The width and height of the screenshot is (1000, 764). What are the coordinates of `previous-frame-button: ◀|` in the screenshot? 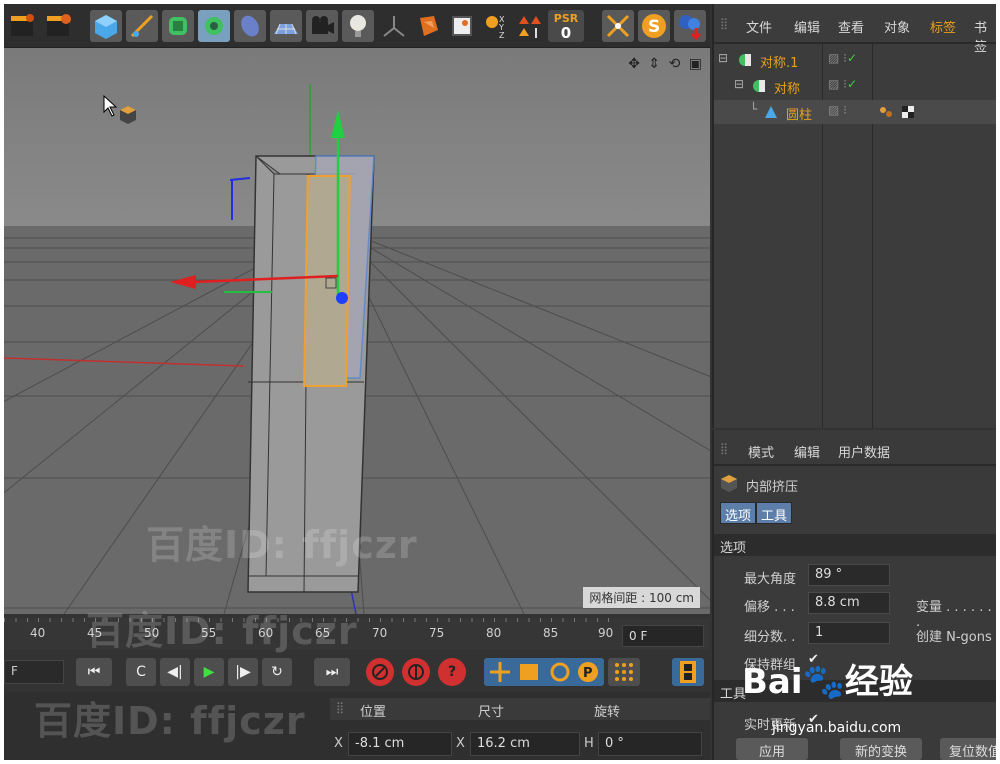 It's located at (175, 672).